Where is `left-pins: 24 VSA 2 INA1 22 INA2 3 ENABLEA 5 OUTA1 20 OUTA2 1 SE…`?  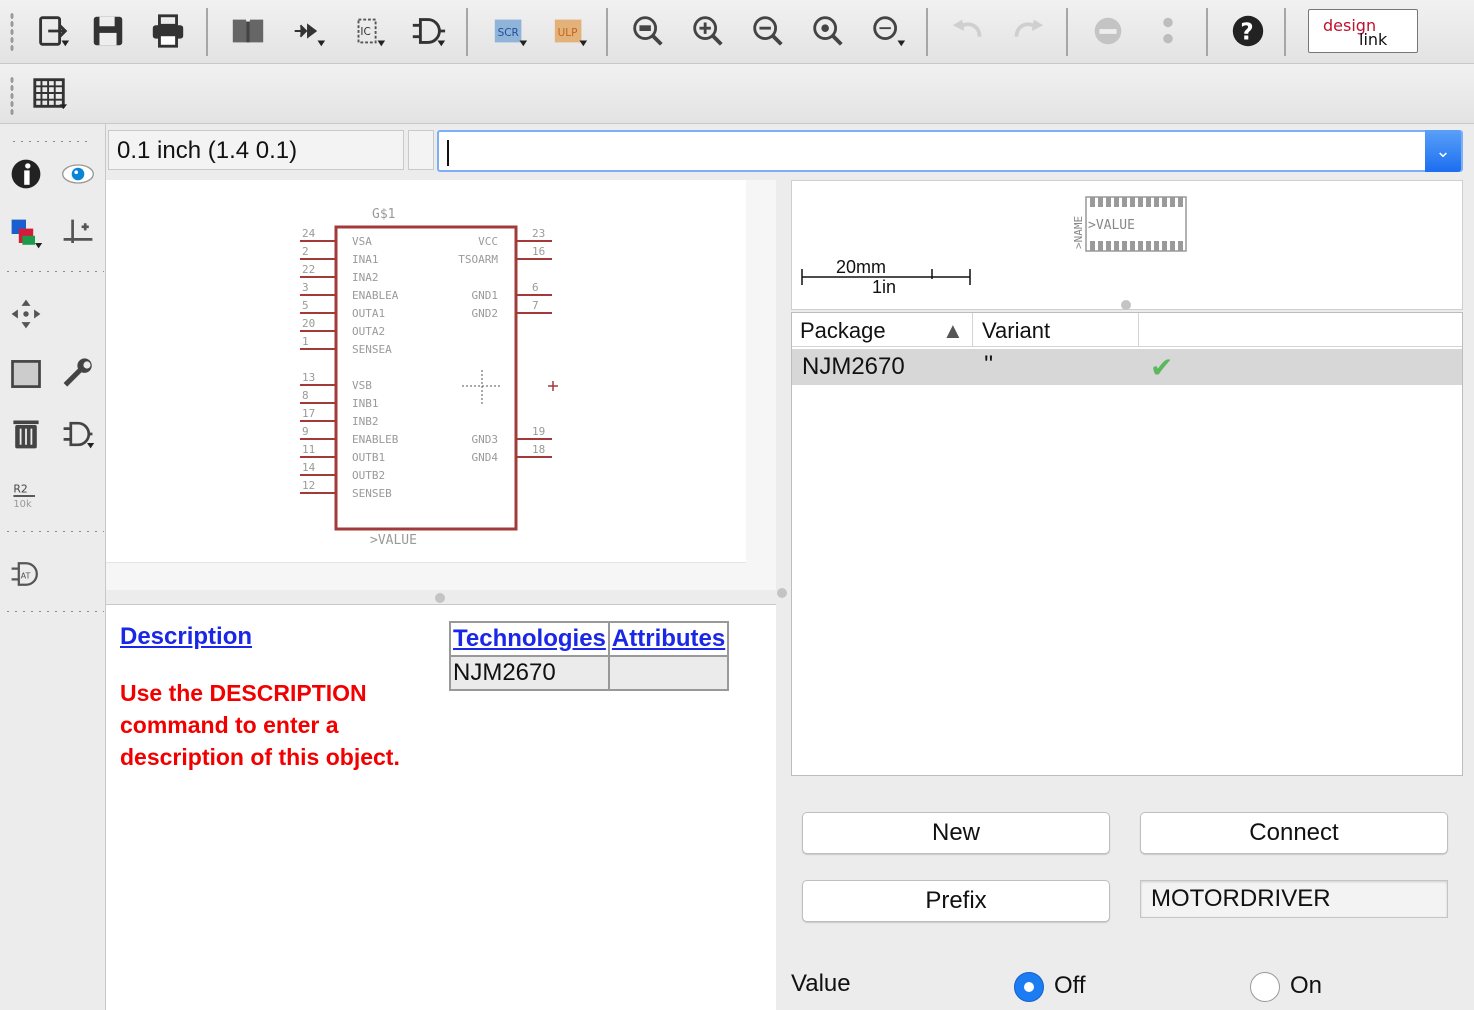 left-pins: 24 VSA 2 INA1 22 INA2 3 ENABLEA 5 OUTA1 20 OUTA2 1 SE… is located at coordinates (349, 363).